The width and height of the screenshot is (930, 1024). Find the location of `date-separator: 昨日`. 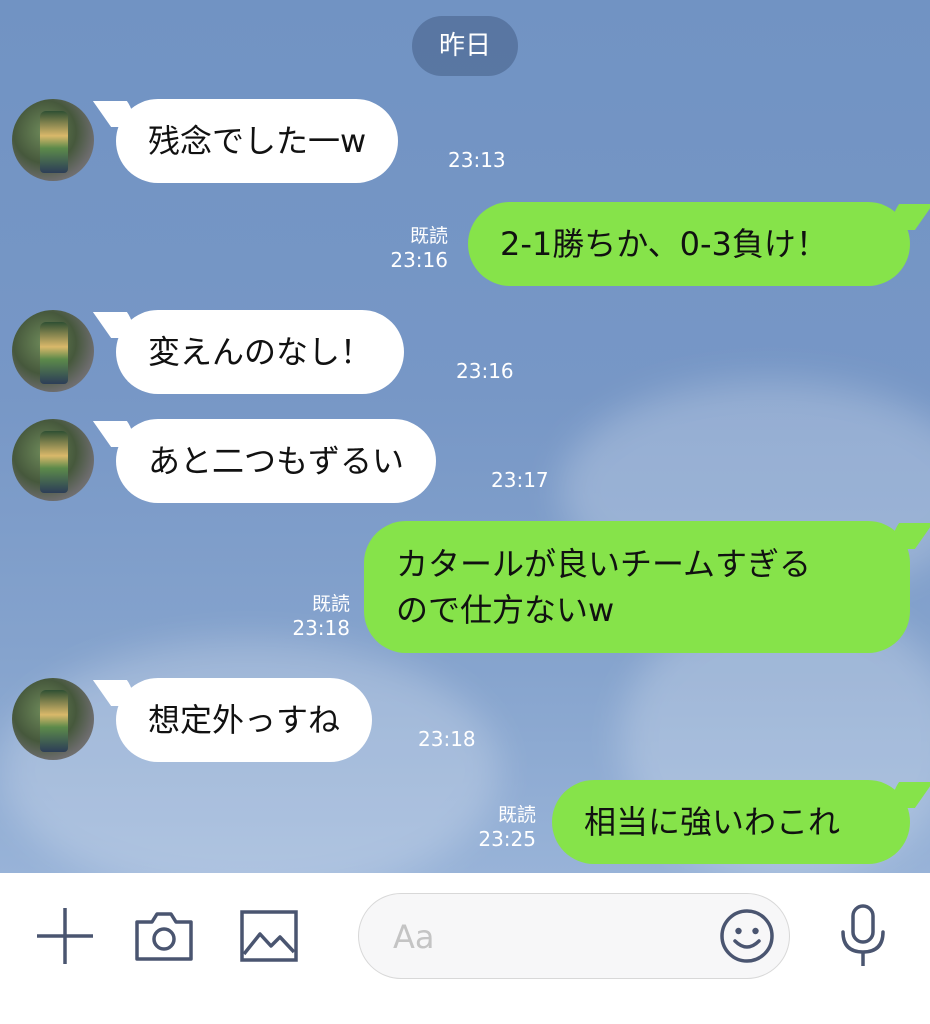

date-separator: 昨日 is located at coordinates (465, 46).